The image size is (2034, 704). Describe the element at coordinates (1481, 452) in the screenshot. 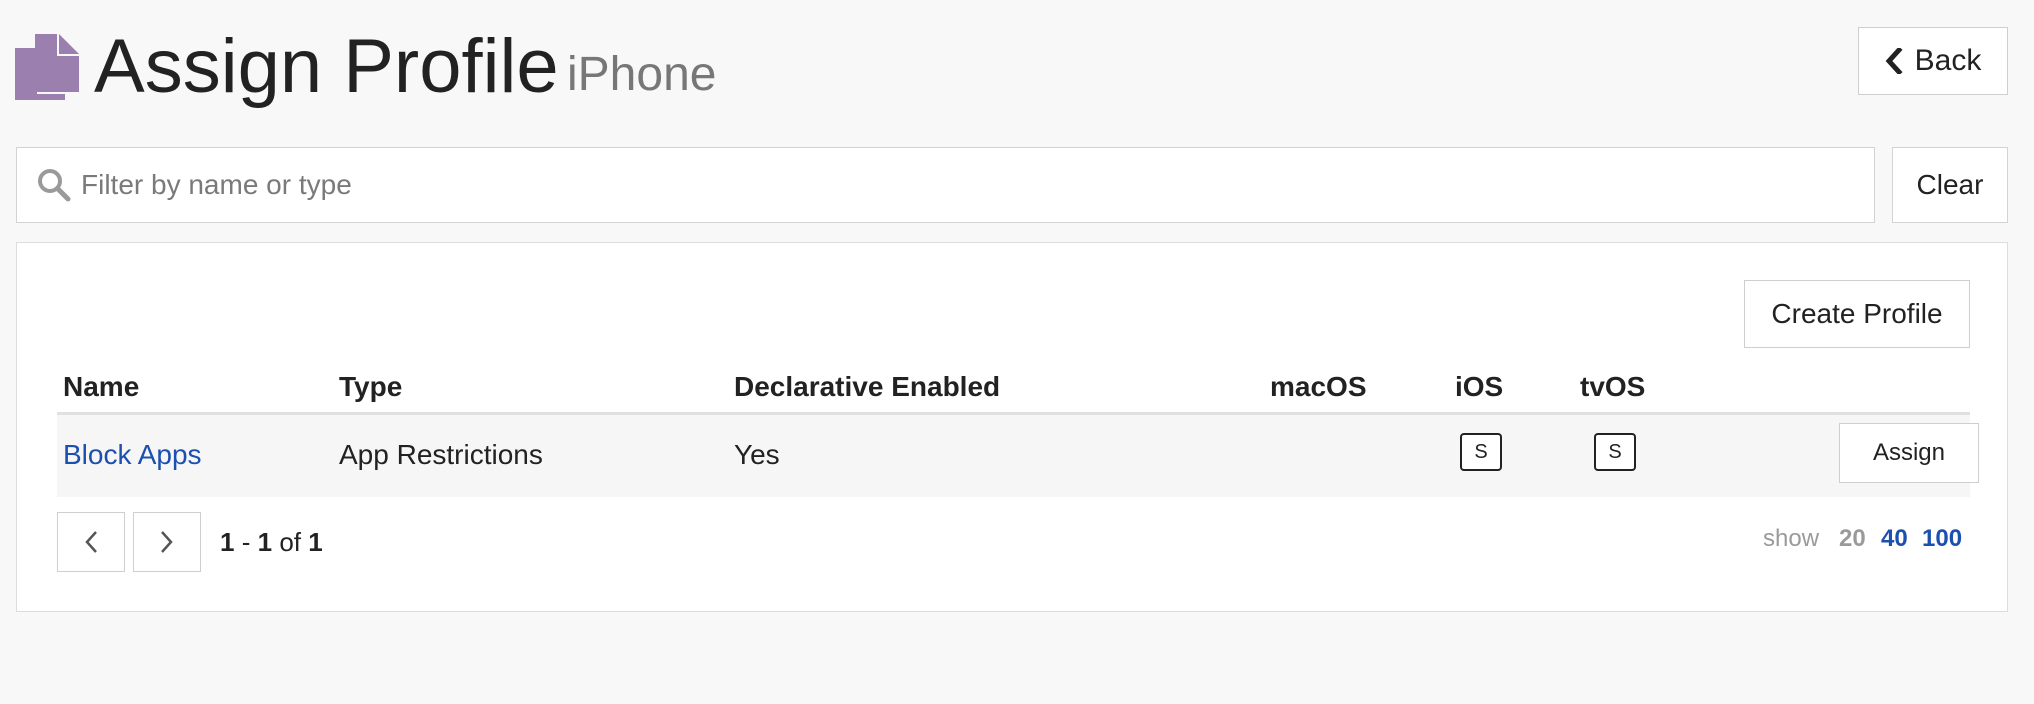

I see `ios-supported-badge: S` at that location.